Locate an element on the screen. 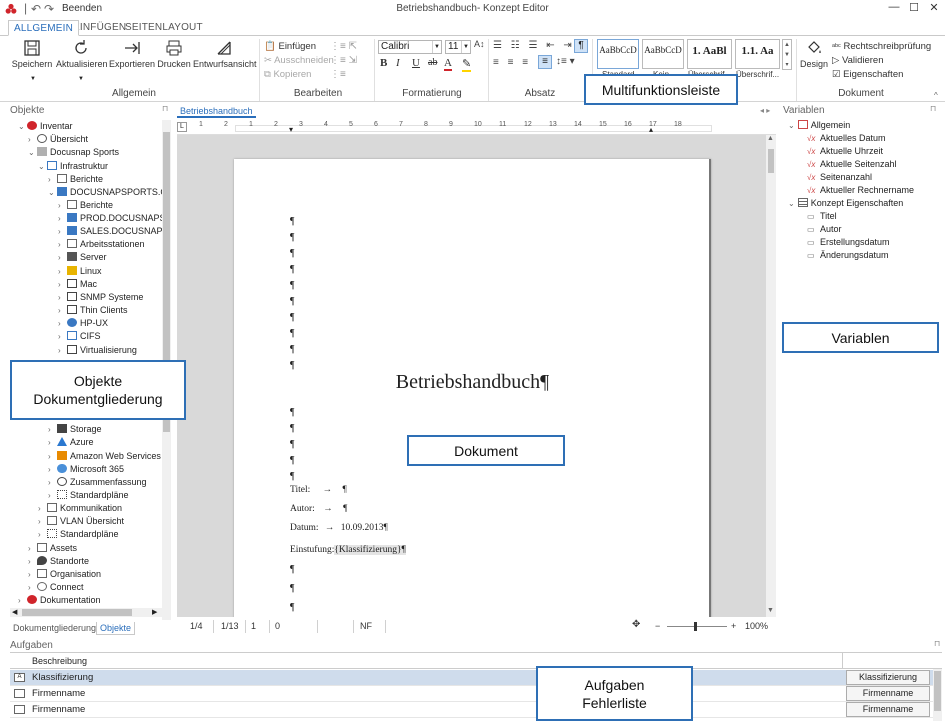 This screenshot has height=728, width=945. underline-icon: U is located at coordinates (416, 63).